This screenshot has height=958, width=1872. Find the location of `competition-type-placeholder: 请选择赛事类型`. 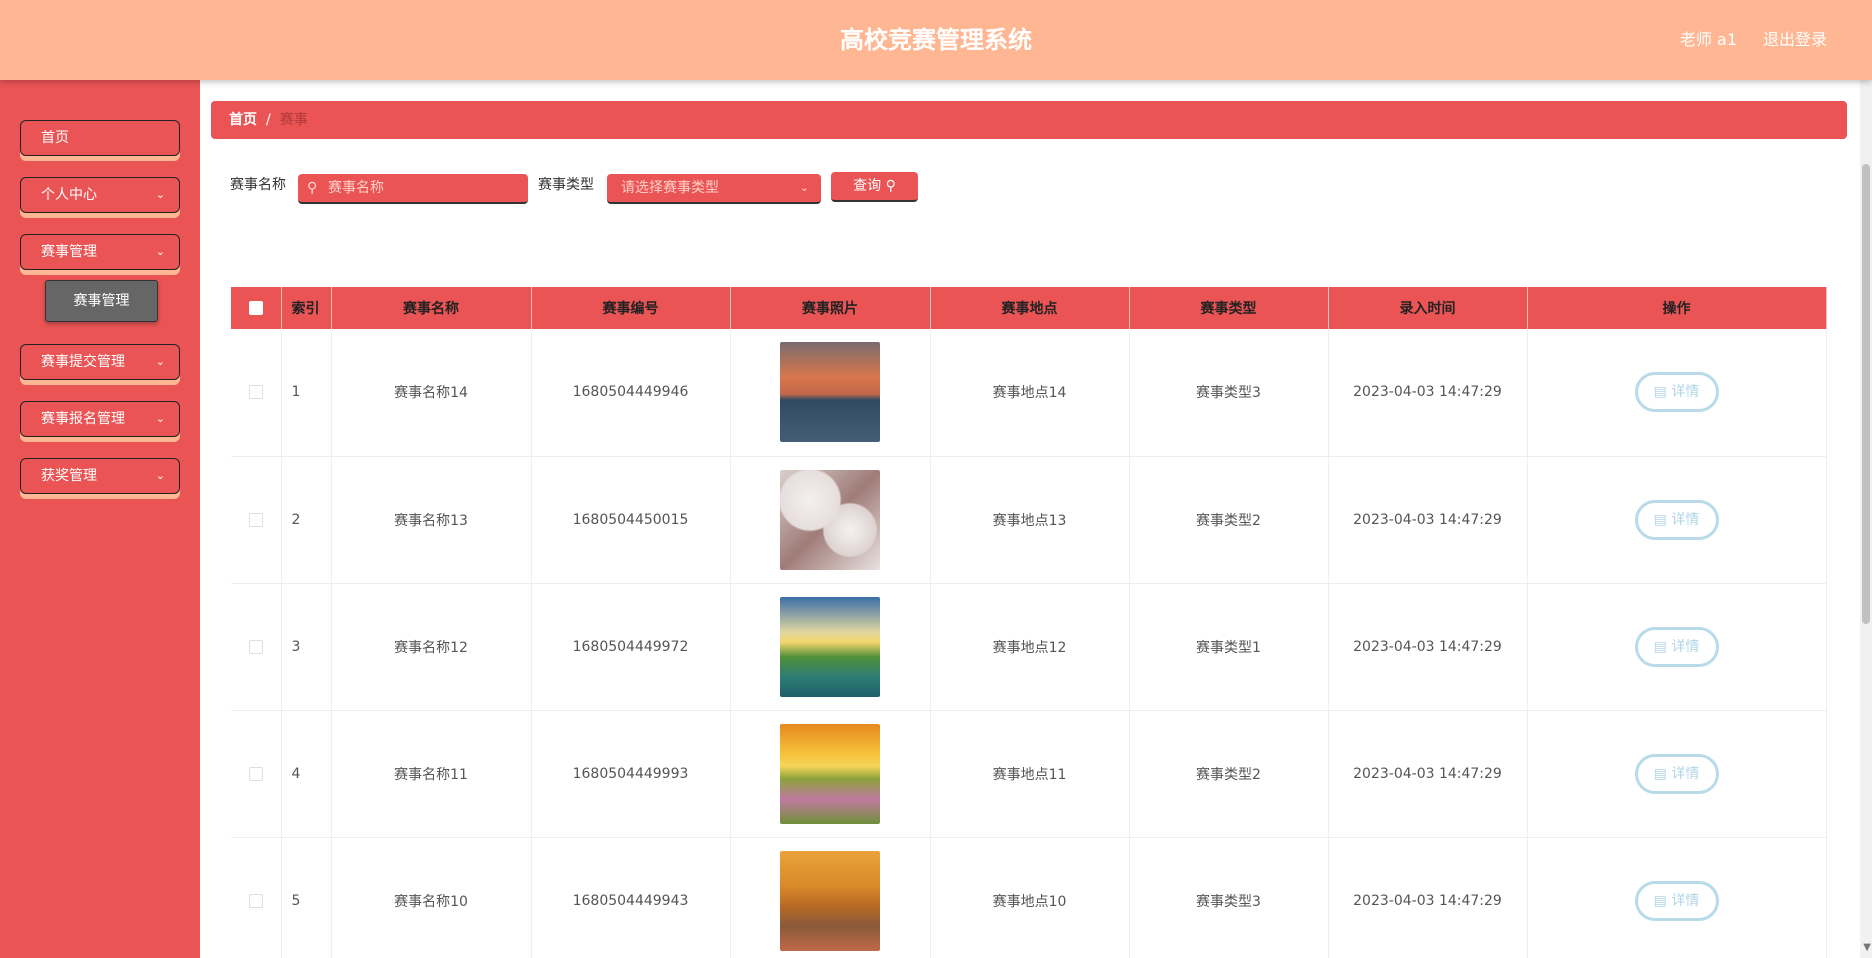

competition-type-placeholder: 请选择赛事类型 is located at coordinates (670, 188).